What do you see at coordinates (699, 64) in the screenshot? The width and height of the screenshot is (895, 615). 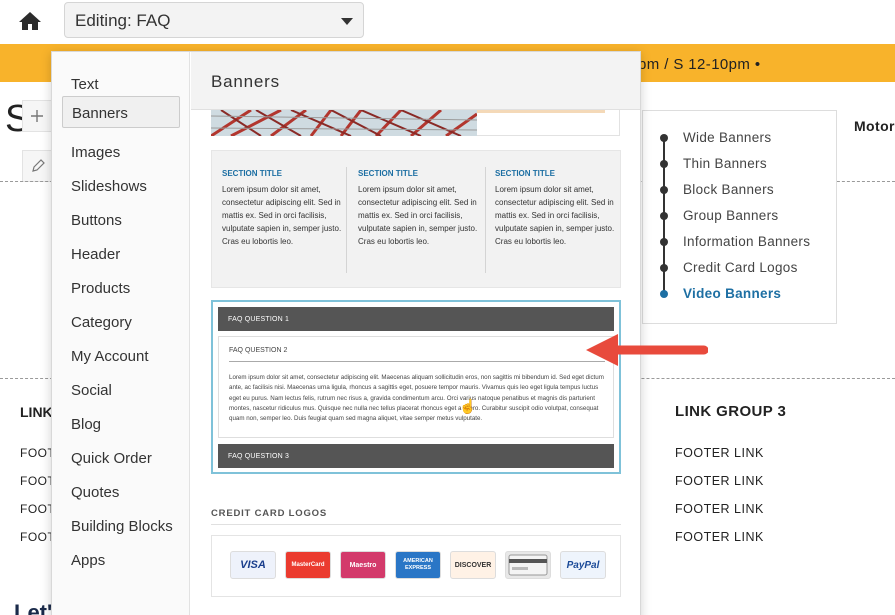 I see `promo-text: pm / S 12-10pm •` at bounding box center [699, 64].